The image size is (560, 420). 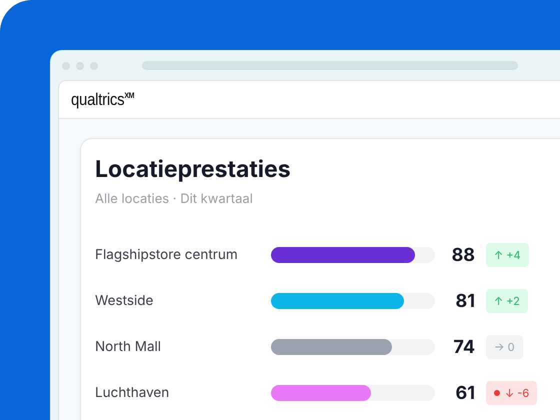 I want to click on logo: qualtrics$^{XM}$, so click(x=102, y=100).